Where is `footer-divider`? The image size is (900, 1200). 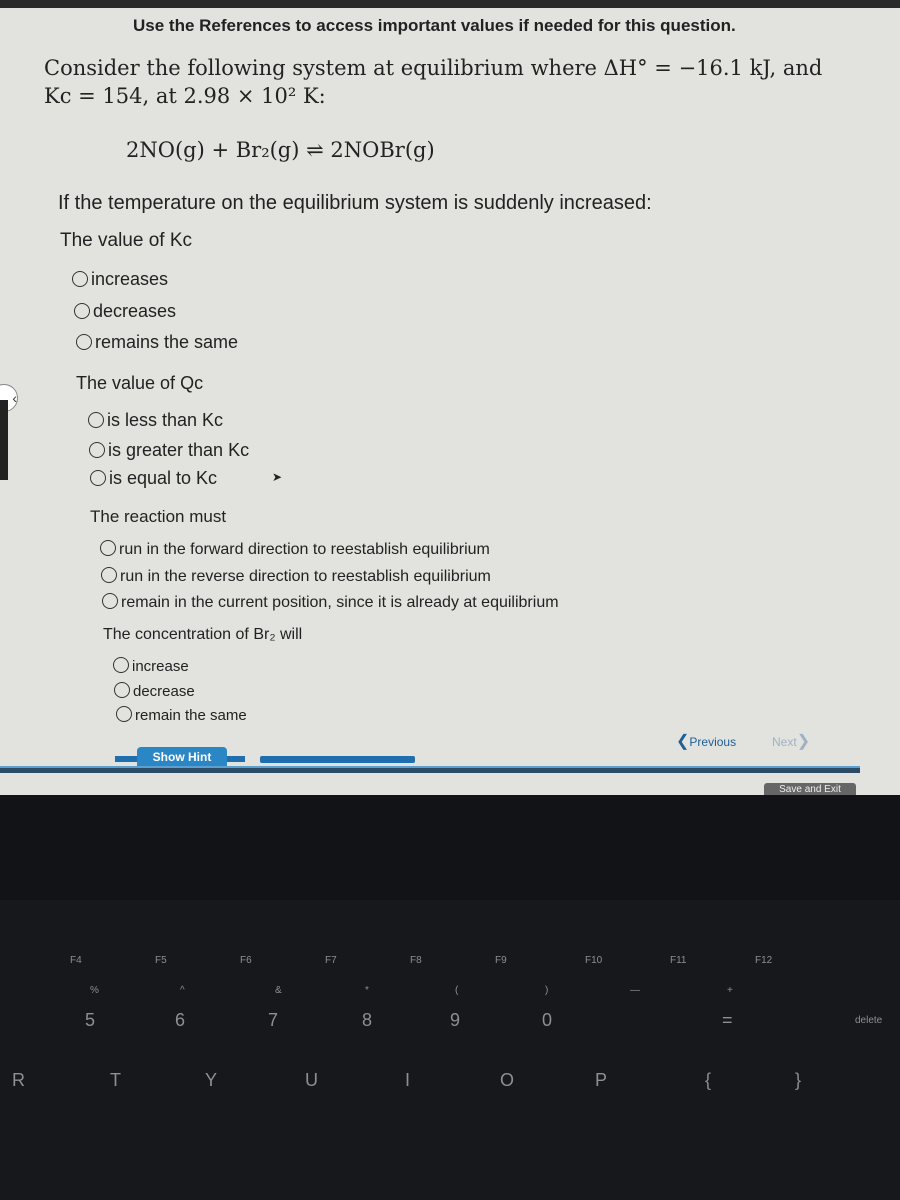
footer-divider is located at coordinates (430, 769).